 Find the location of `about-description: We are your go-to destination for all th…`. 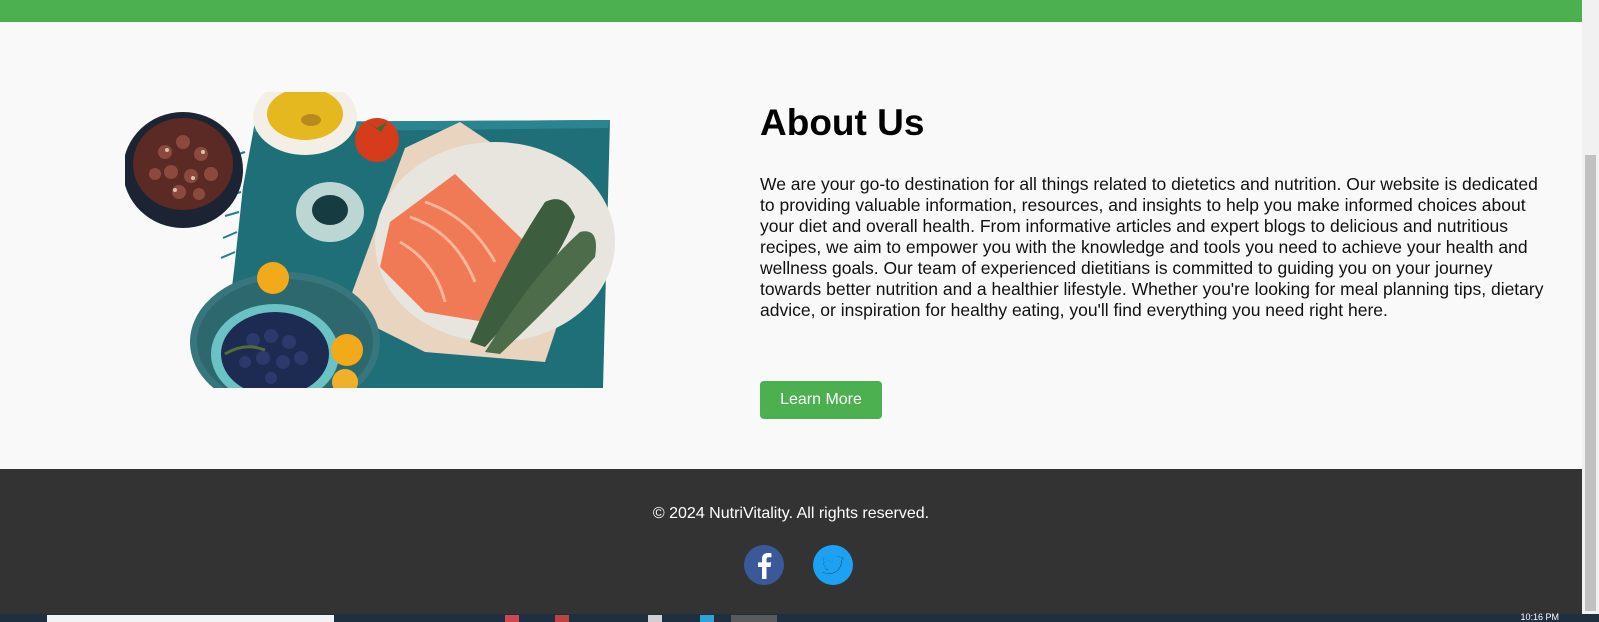

about-description: We are your go-to destination for all th… is located at coordinates (1152, 247).